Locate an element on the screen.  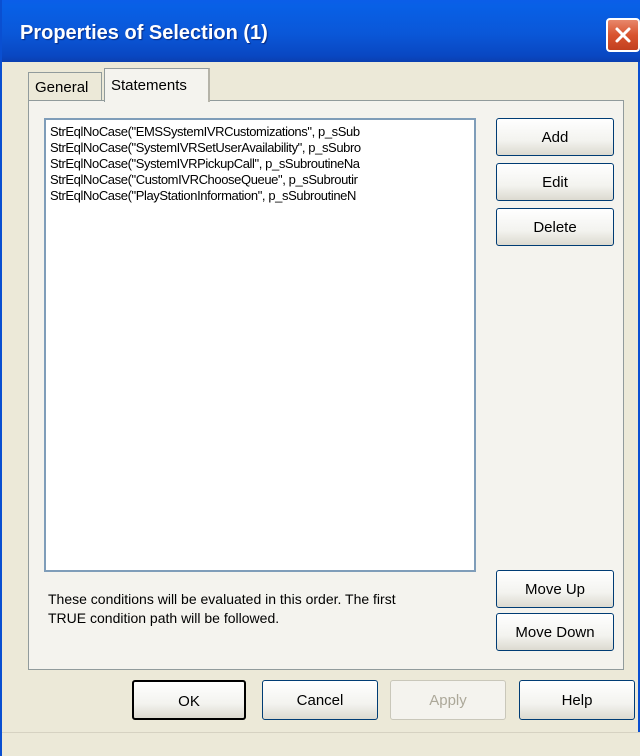
edit-button: Edit is located at coordinates (555, 182).